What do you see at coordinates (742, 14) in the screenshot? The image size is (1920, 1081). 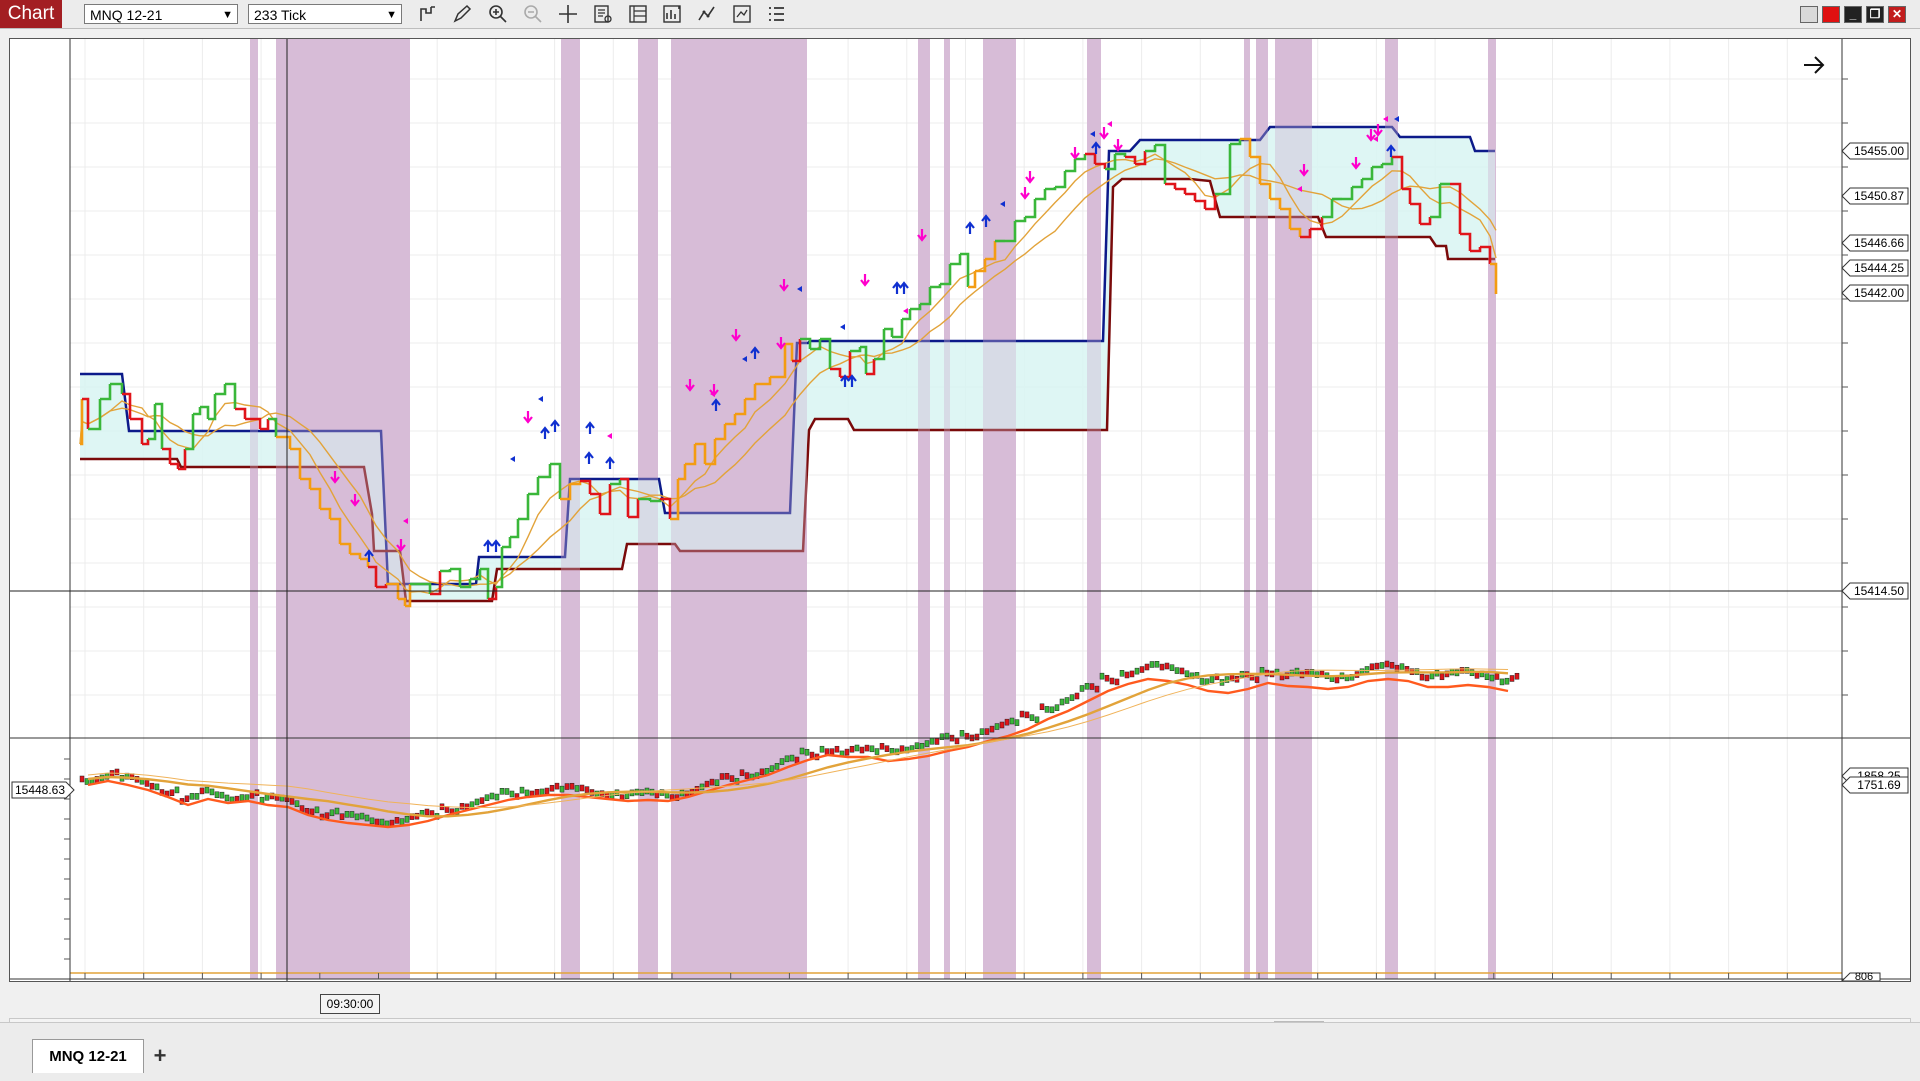 I see `chart-trader-icon` at bounding box center [742, 14].